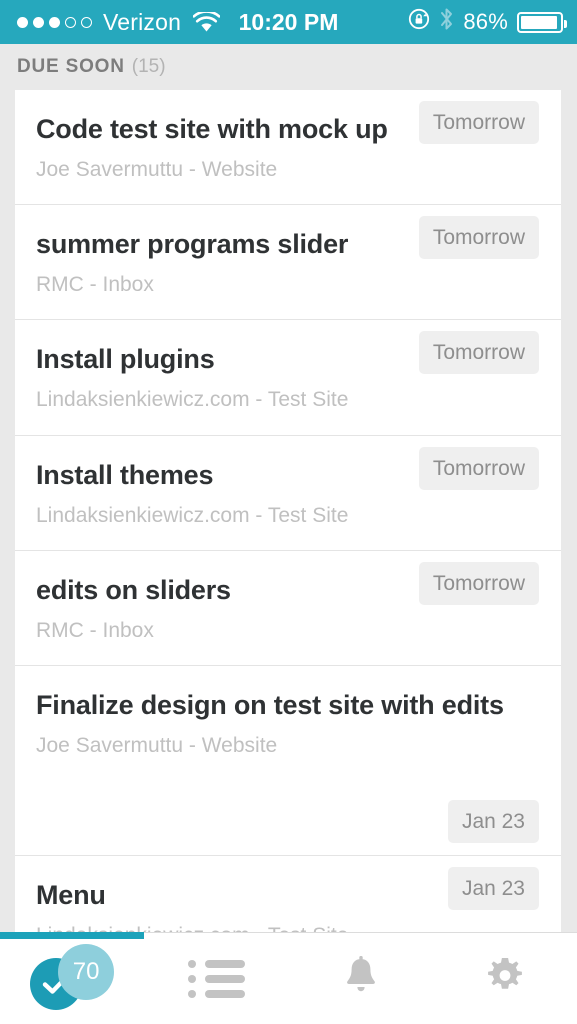  What do you see at coordinates (446, 22) in the screenshot?
I see `bluetooth-icon` at bounding box center [446, 22].